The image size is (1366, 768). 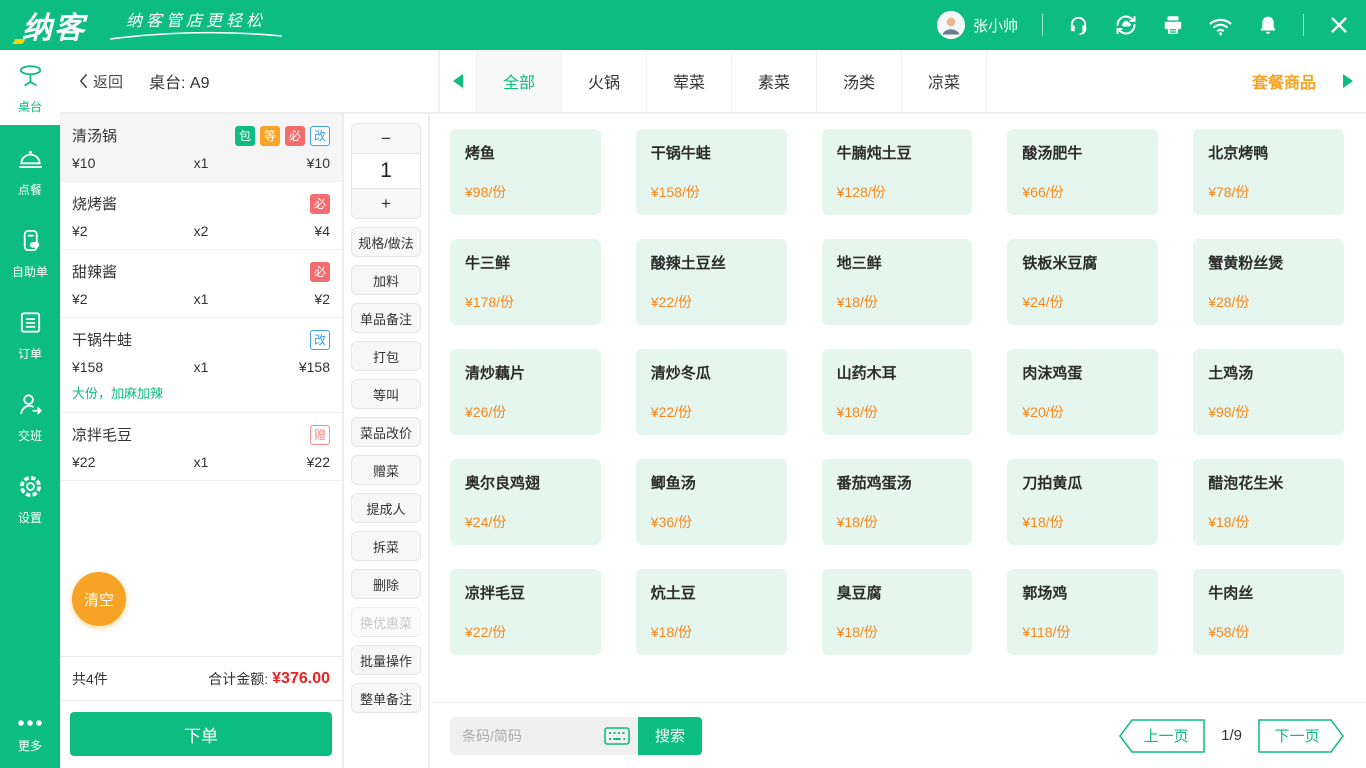 What do you see at coordinates (897, 282) in the screenshot?
I see `dish-card: 地三鲜 ¥18/份` at bounding box center [897, 282].